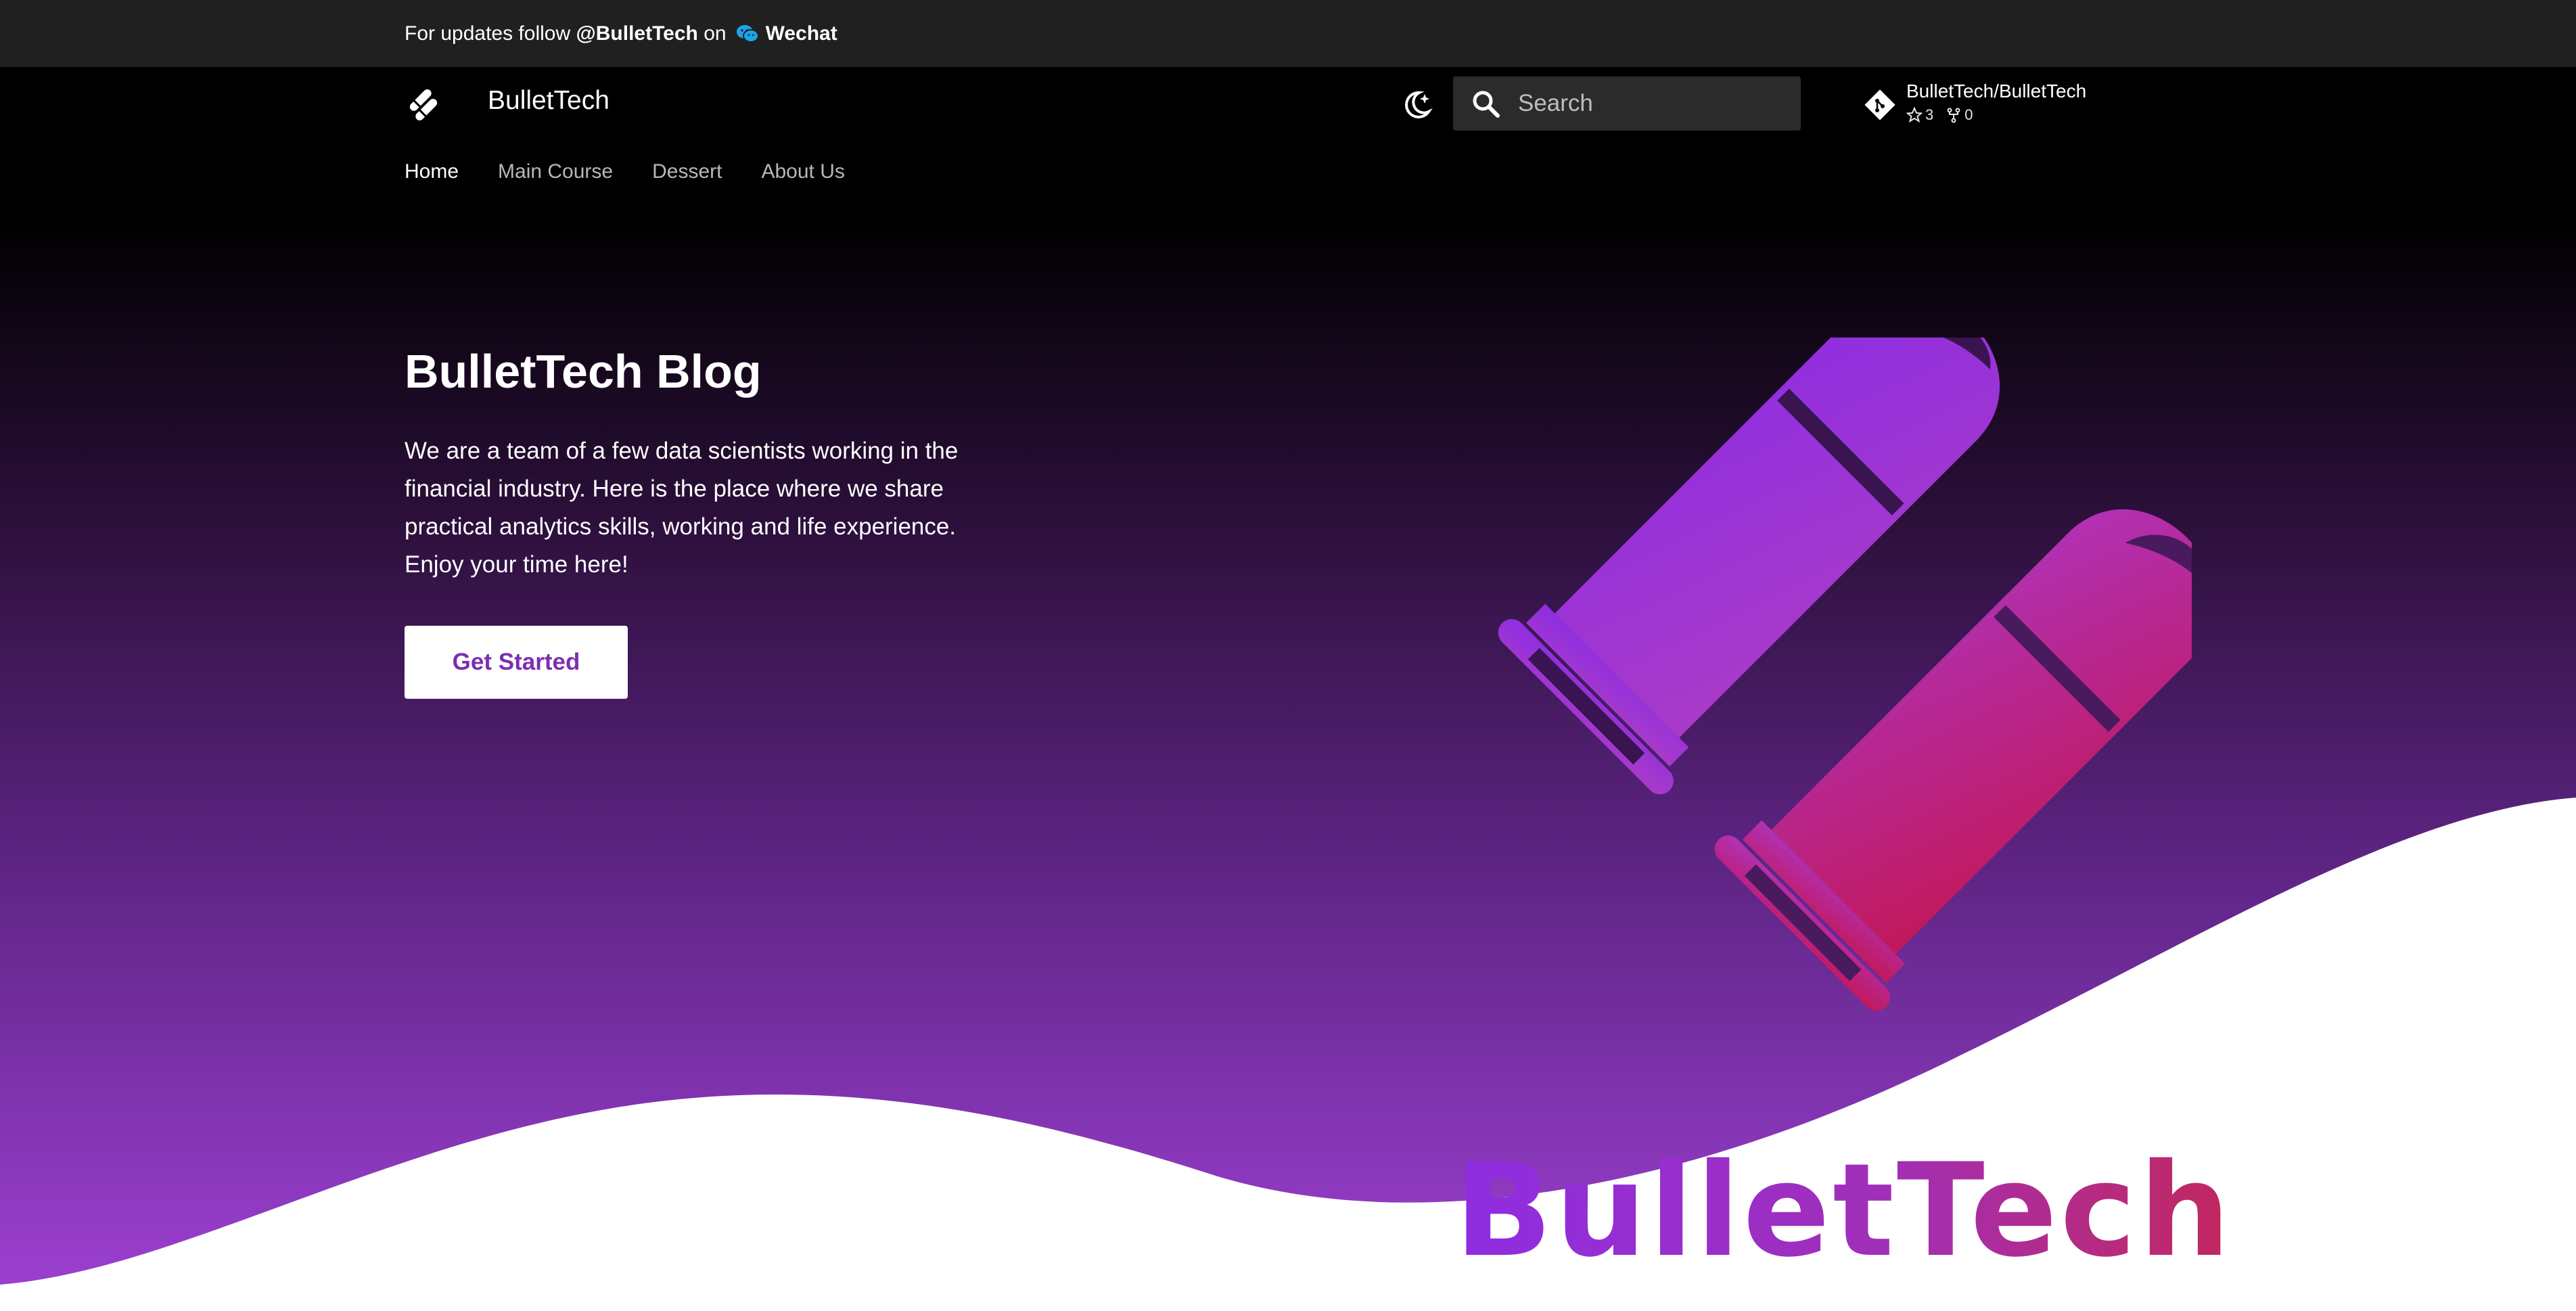  I want to click on brand-wordmark: BulletTech, so click(1844, 1210).